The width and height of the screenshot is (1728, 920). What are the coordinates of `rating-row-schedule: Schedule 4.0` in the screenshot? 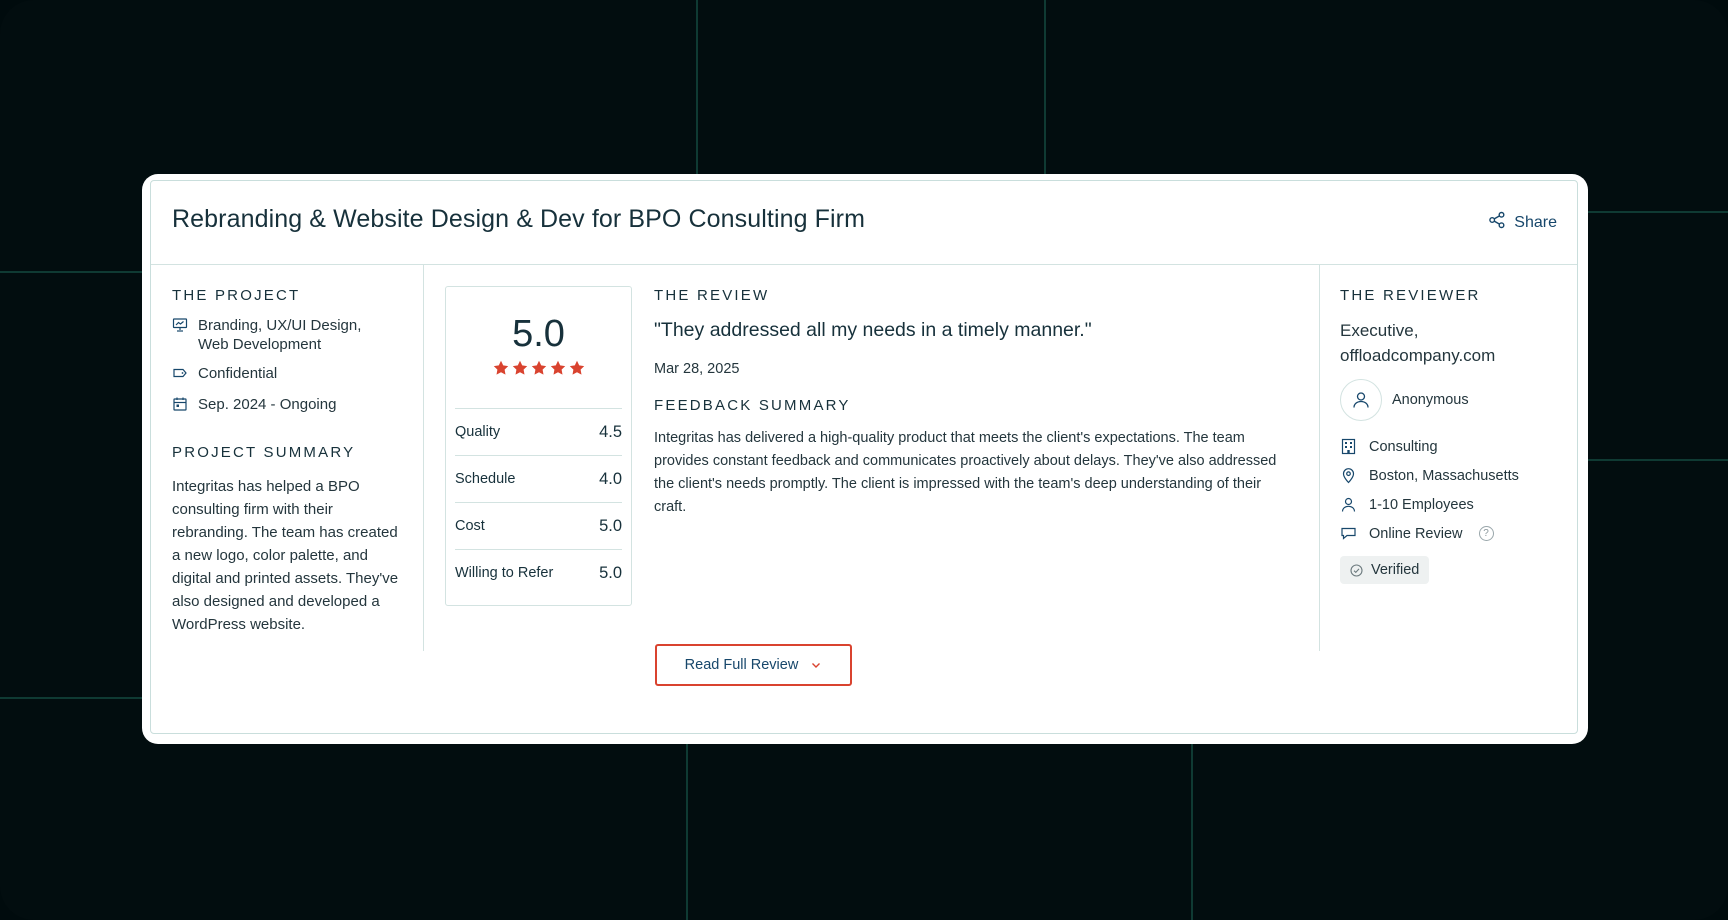 It's located at (538, 478).